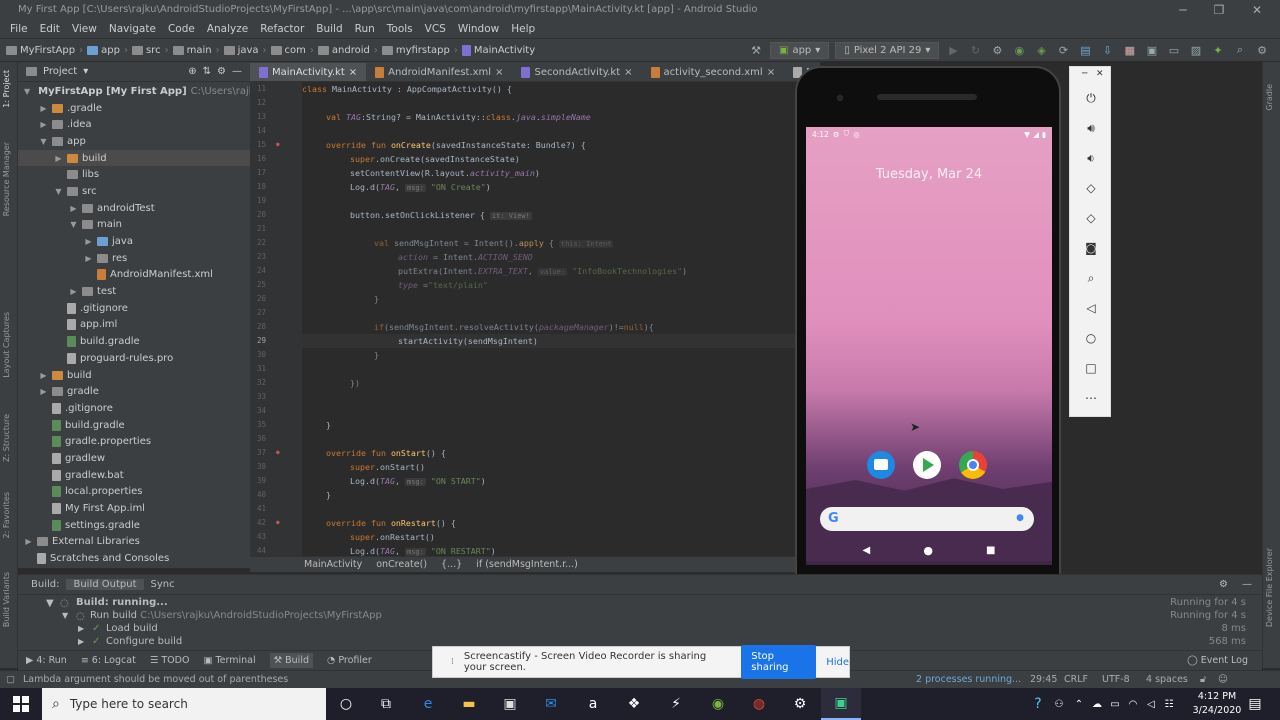  I want to click on network-icon: ◠, so click(1133, 704).